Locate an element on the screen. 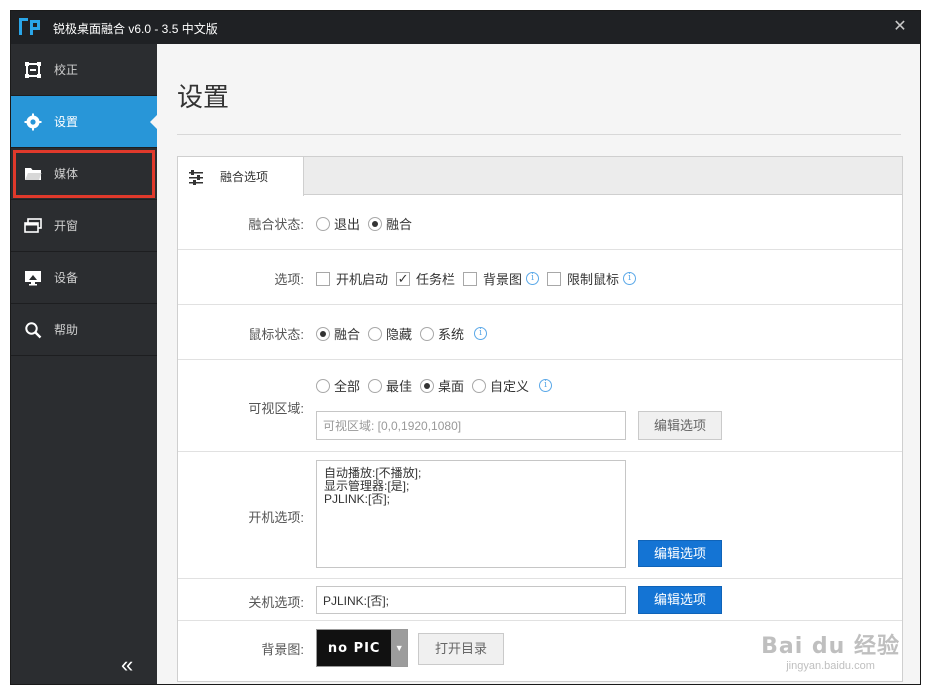  shutdown-options-row: 关机选项: PJLINK:[否]; 编辑选项 is located at coordinates (540, 600).